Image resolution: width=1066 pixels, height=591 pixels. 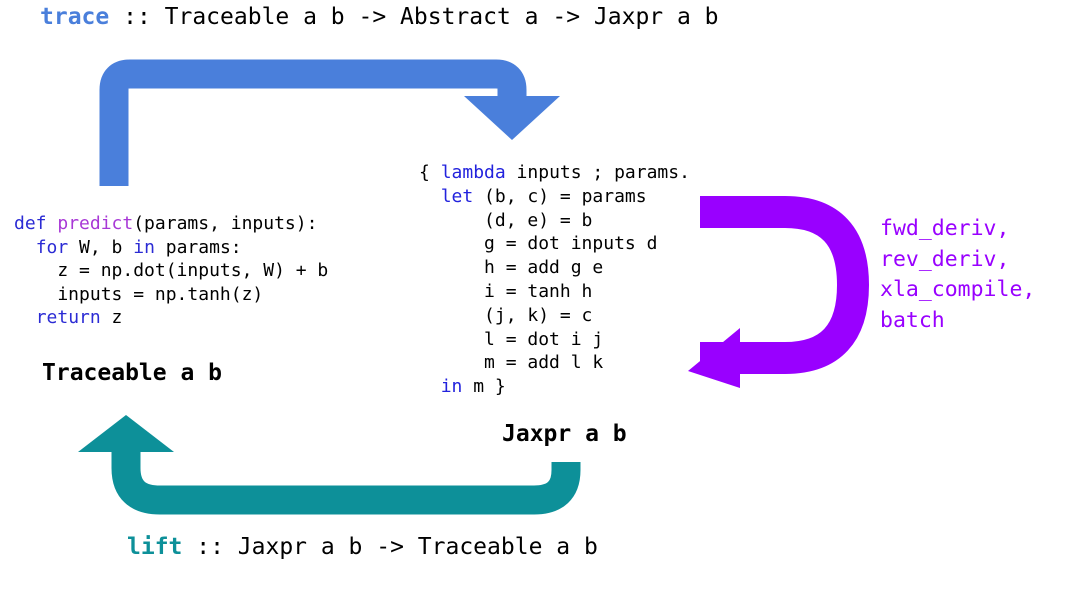 I want to click on transform-item: rev_deriv,, so click(x=945, y=259).